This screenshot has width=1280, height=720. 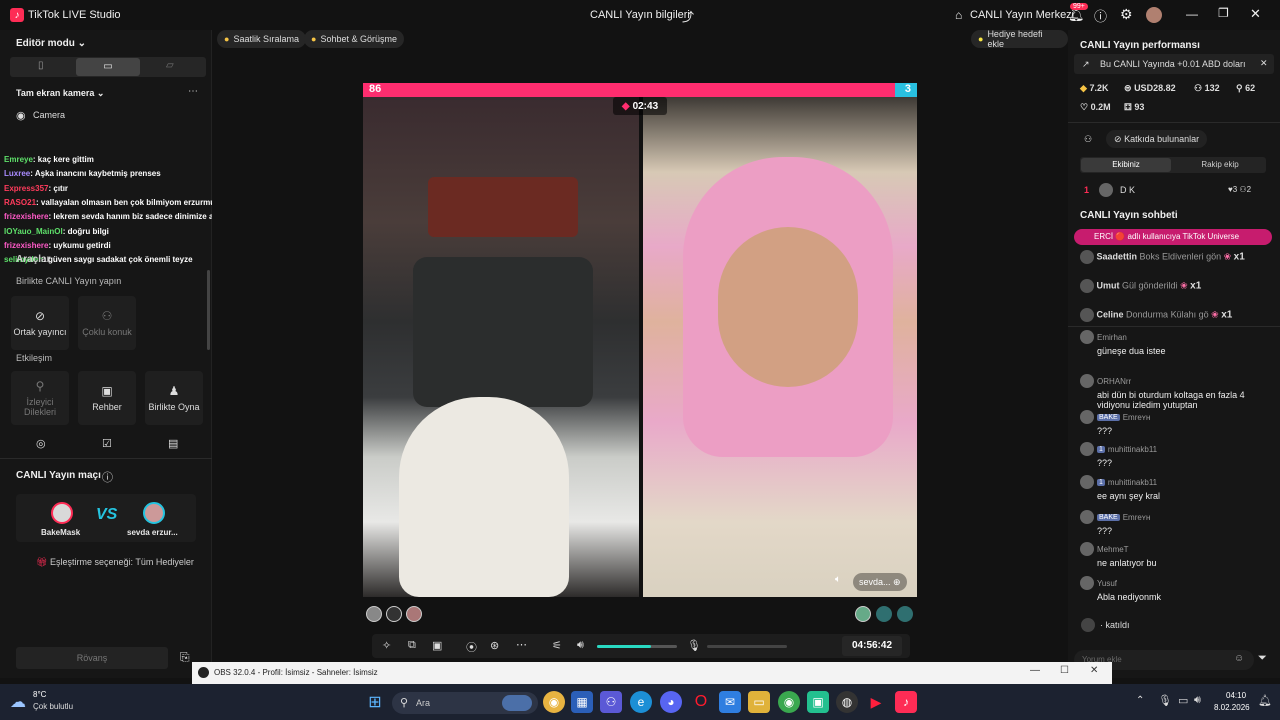 What do you see at coordinates (637, 646) in the screenshot?
I see `volume-slider` at bounding box center [637, 646].